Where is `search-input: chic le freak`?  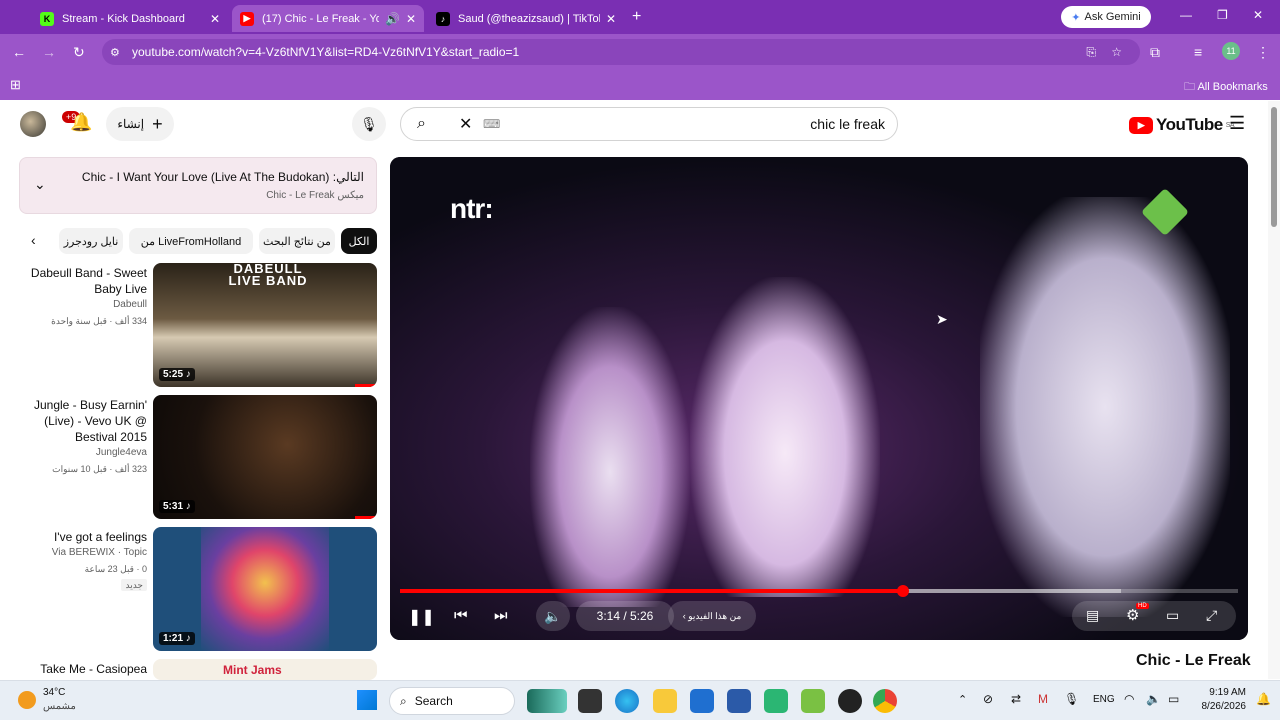 search-input: chic le freak is located at coordinates (847, 124).